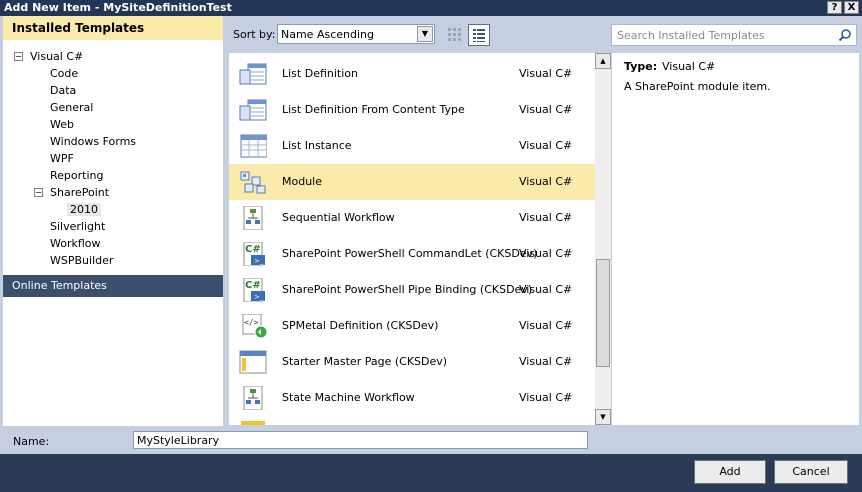  I want to click on close-button: X, so click(851, 7).